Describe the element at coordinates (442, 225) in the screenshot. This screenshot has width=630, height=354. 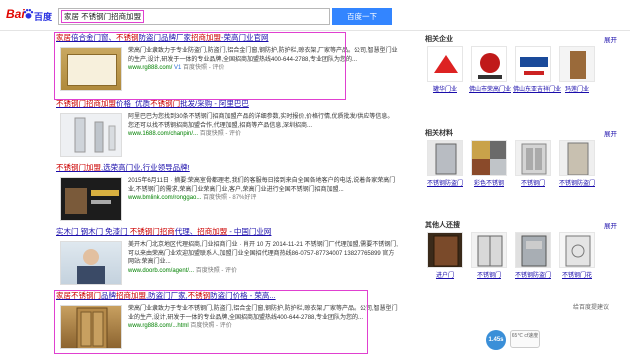
I see `sidebar-heading: 其他人还搜` at that location.